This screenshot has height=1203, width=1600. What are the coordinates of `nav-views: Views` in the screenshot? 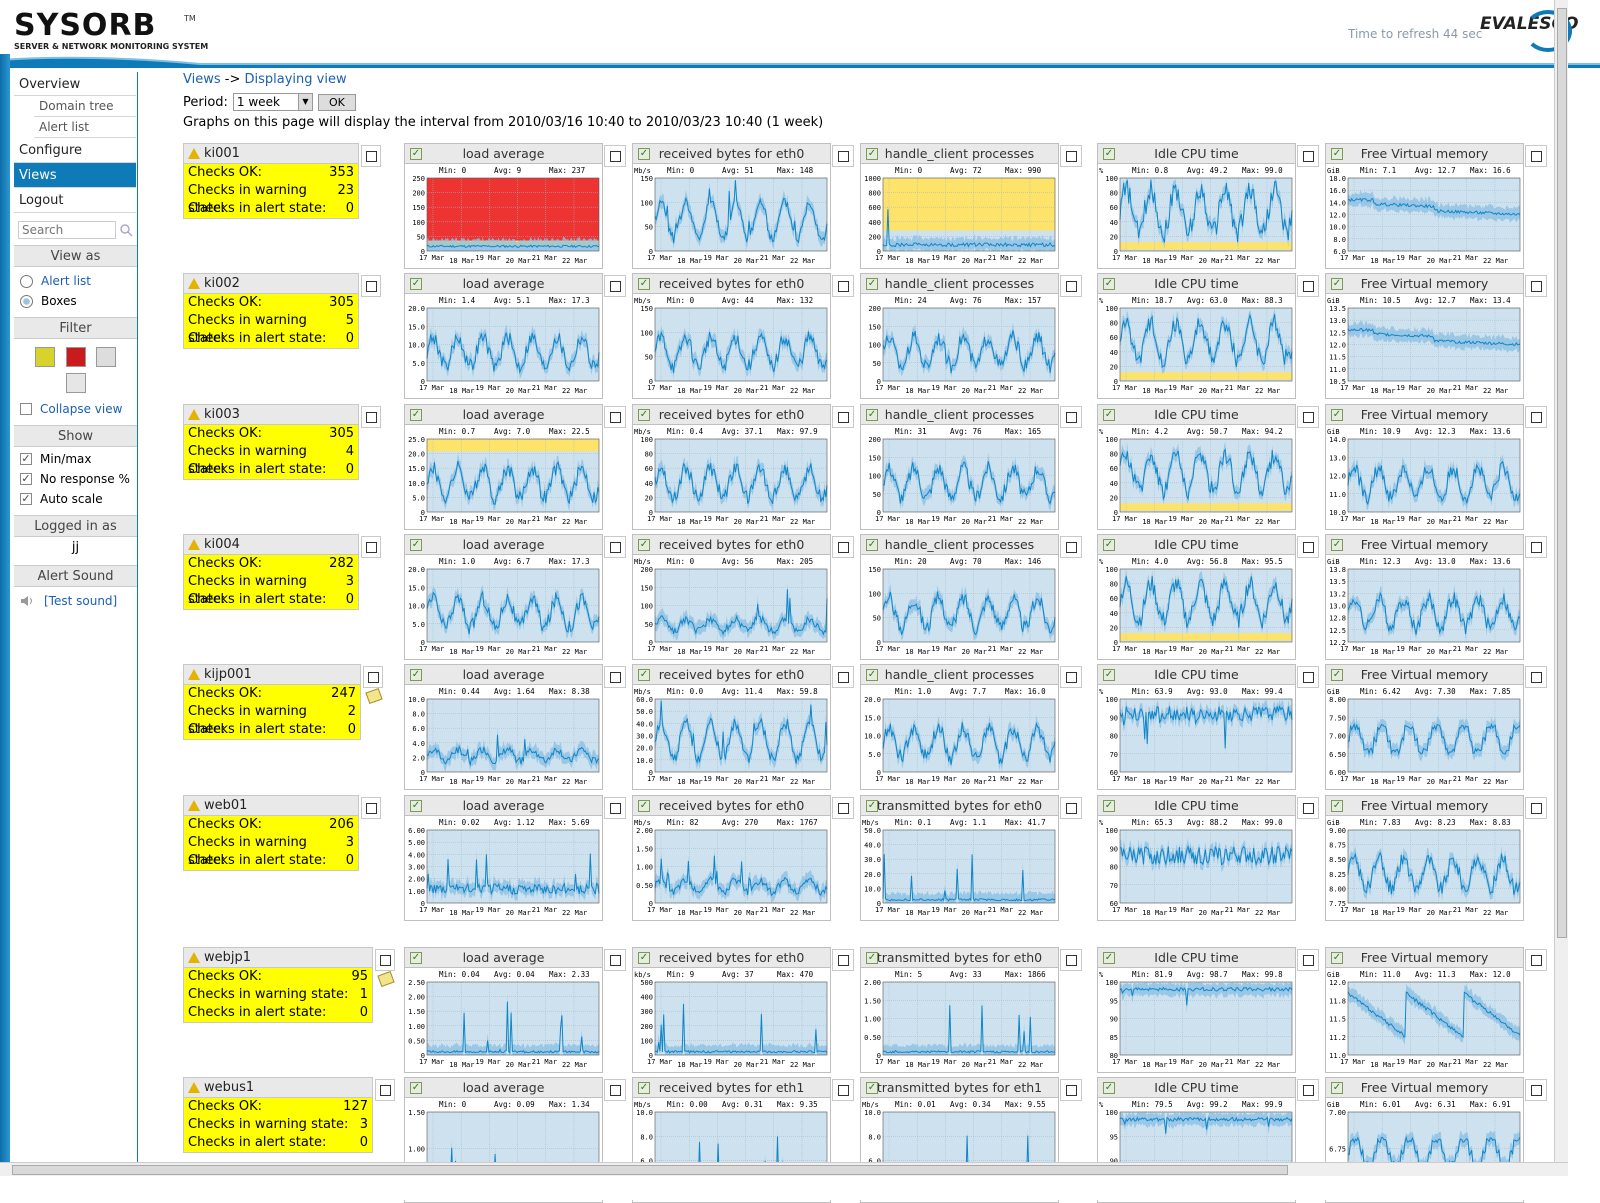 It's located at (75, 175).